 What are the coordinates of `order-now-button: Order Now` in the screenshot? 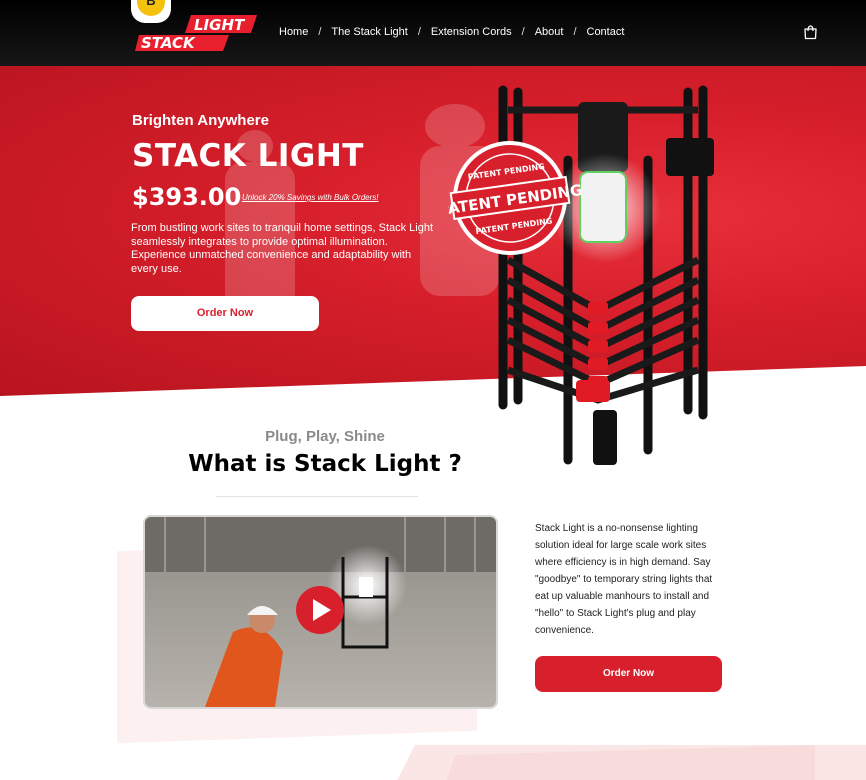 It's located at (225, 313).